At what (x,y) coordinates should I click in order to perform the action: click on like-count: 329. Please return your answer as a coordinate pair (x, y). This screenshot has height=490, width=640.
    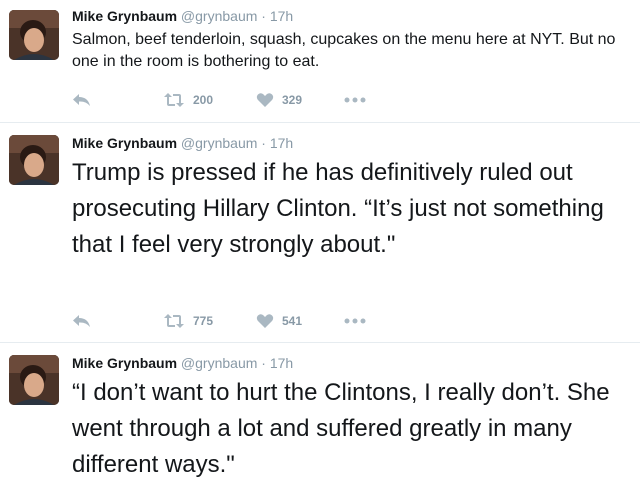
    Looking at the image, I should click on (292, 100).